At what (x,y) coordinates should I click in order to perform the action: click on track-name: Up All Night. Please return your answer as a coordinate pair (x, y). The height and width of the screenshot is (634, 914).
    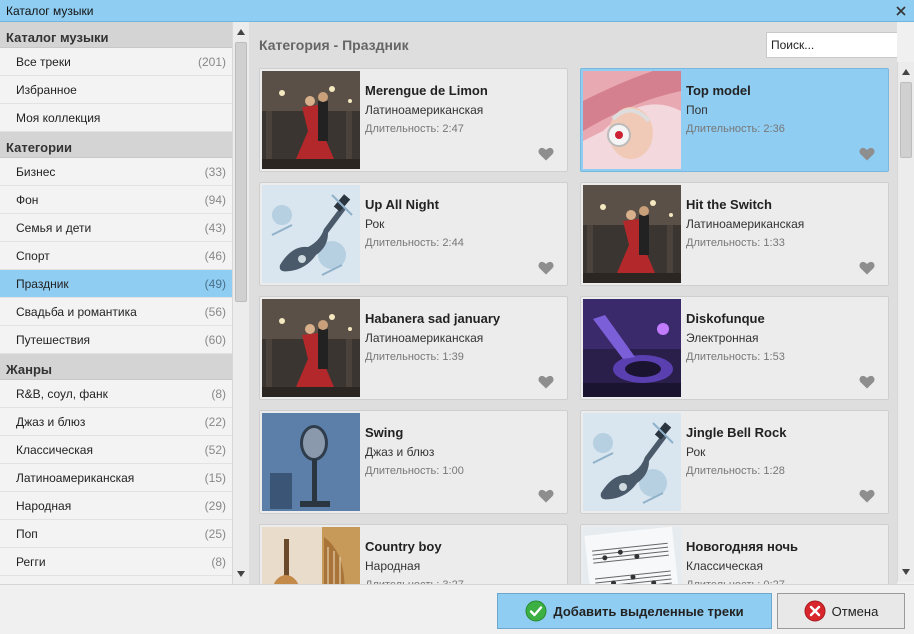
    Looking at the image, I should click on (402, 204).